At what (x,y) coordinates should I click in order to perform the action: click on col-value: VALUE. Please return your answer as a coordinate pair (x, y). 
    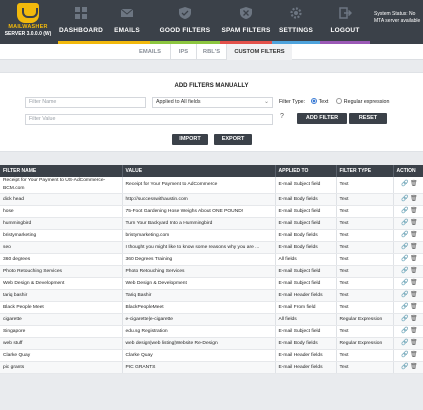
    Looking at the image, I should click on (199, 171).